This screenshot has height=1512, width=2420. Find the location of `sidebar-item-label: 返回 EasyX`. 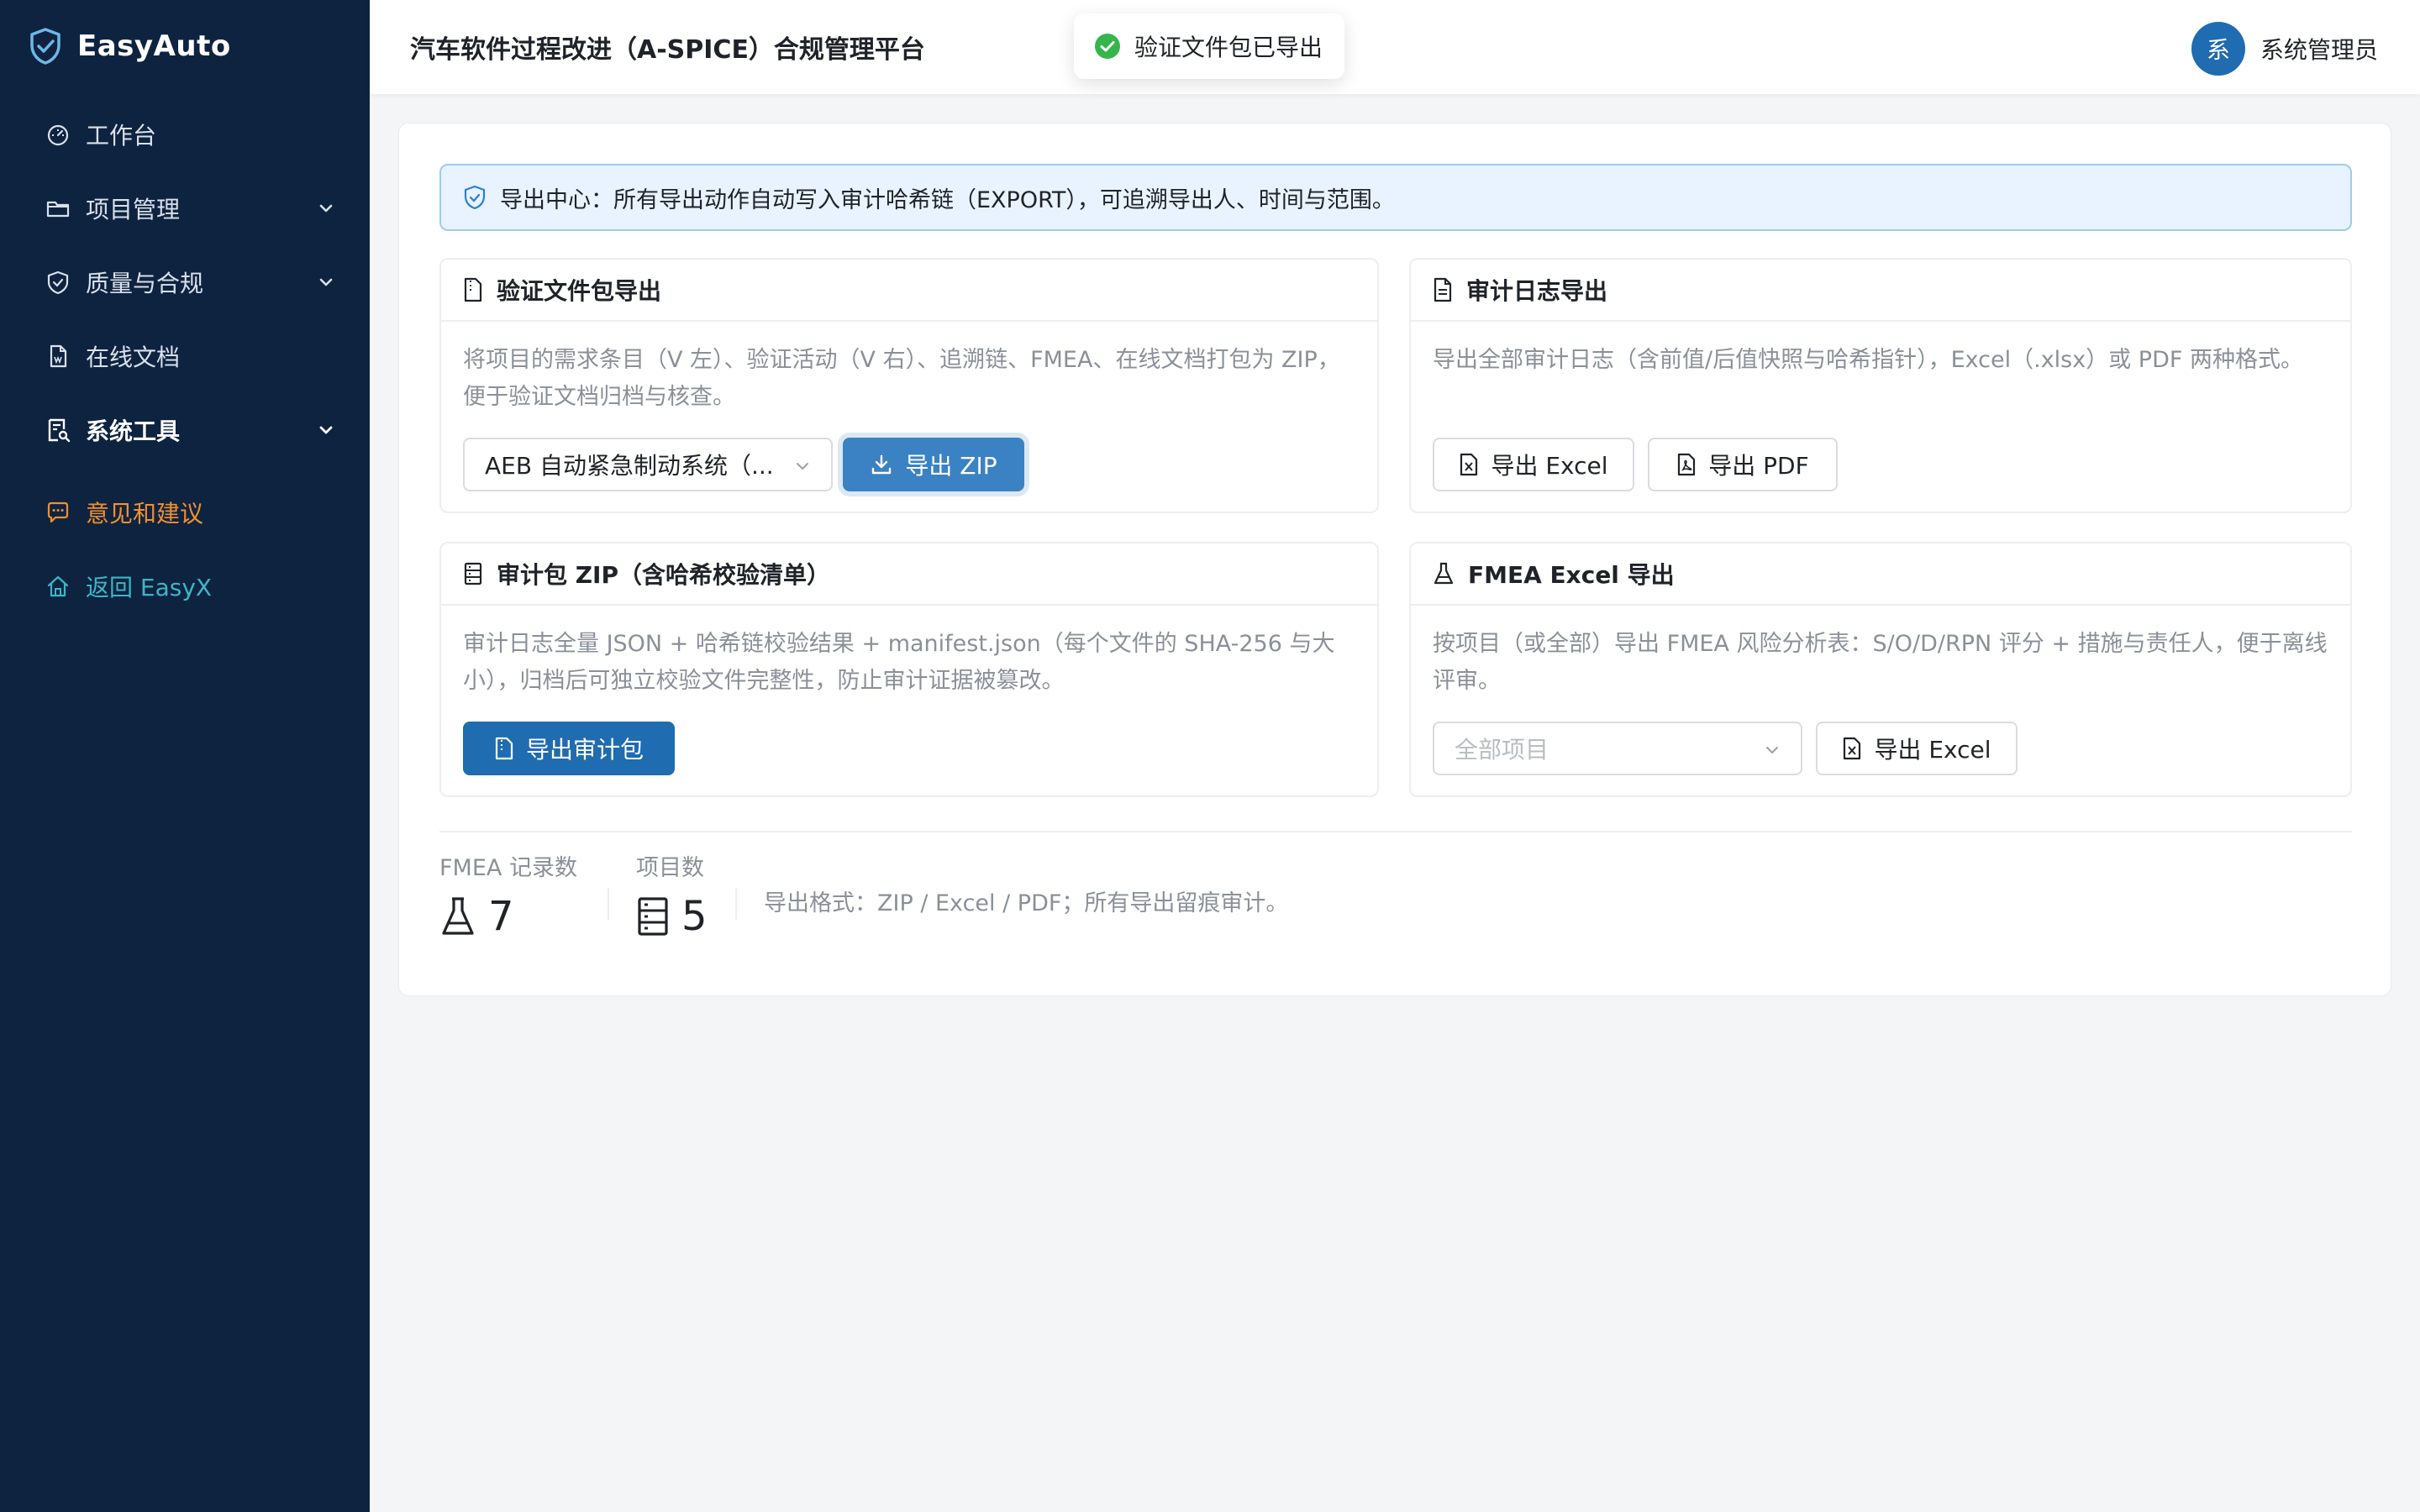

sidebar-item-label: 返回 EasyX is located at coordinates (149, 587).